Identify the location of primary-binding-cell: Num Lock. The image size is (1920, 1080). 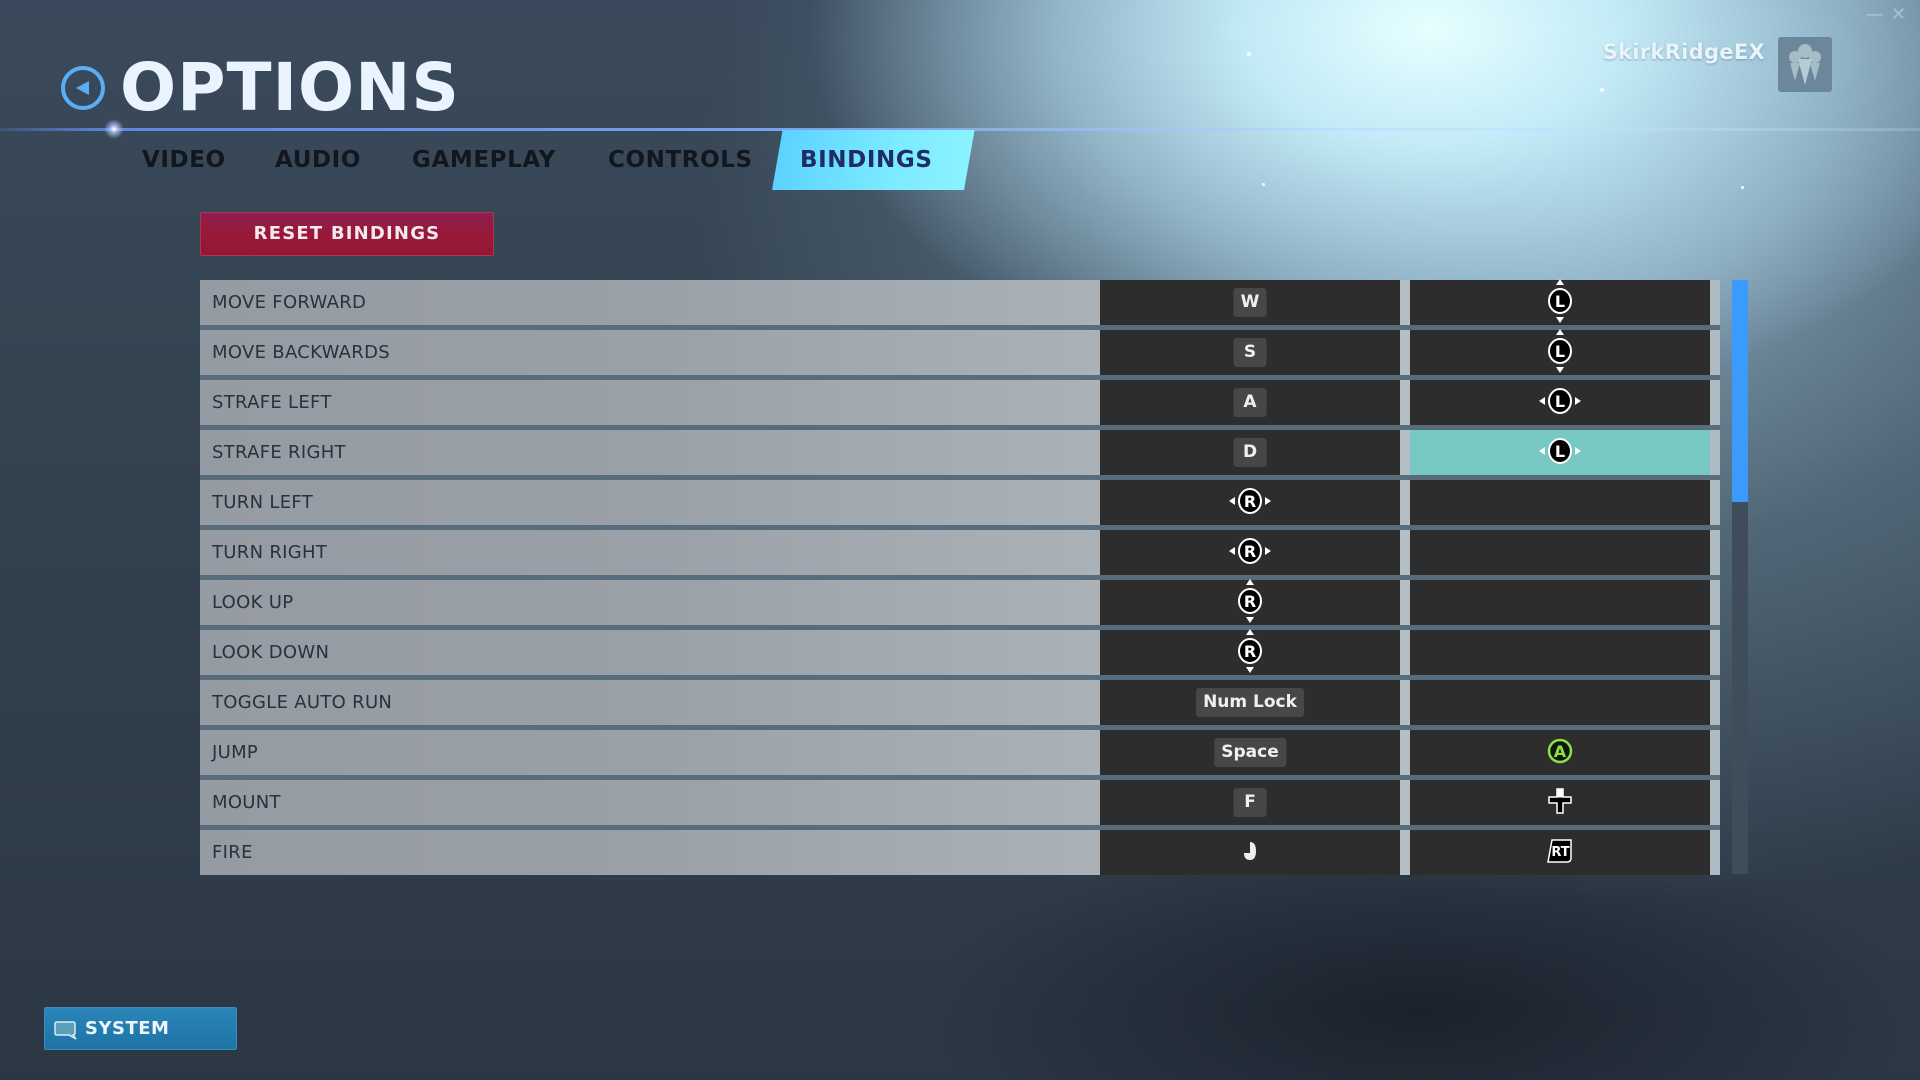
(1250, 702).